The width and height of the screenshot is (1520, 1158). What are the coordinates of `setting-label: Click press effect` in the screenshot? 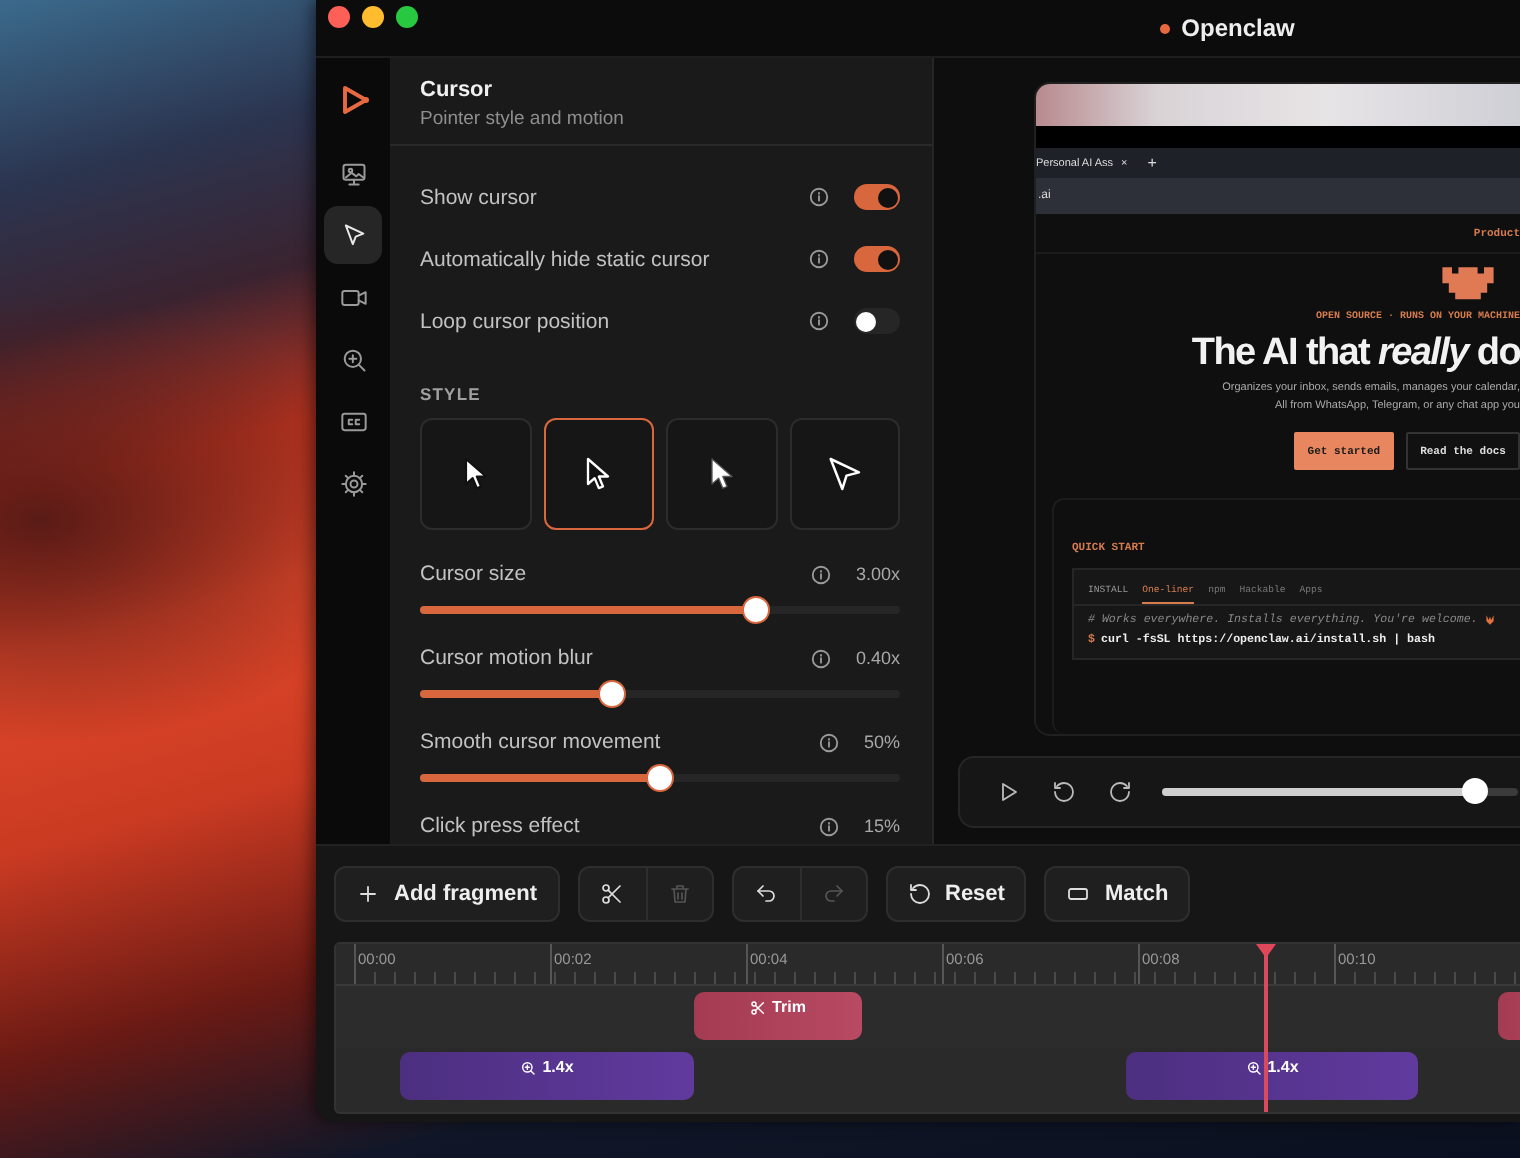 It's located at (501, 826).